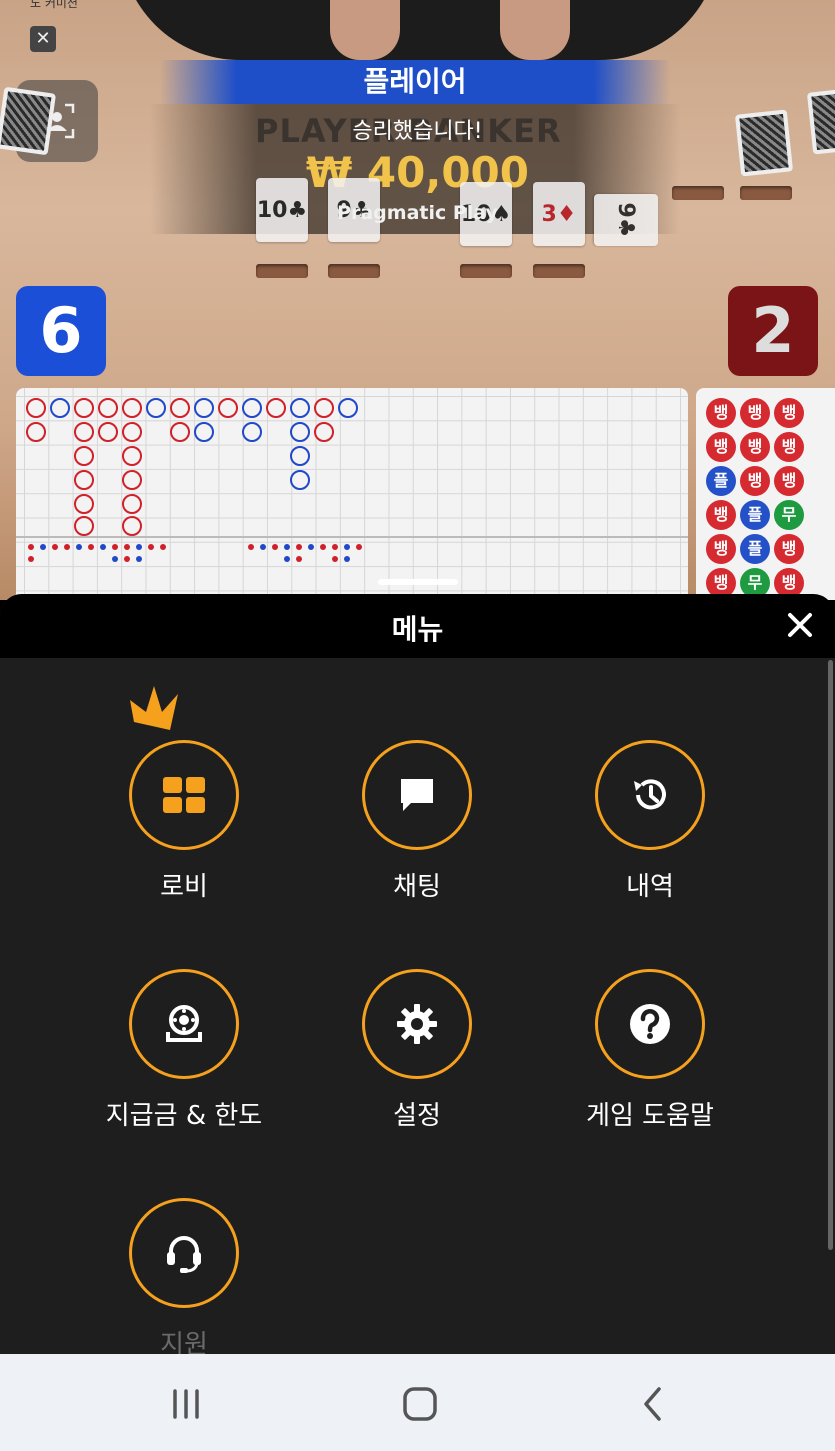 This screenshot has width=835, height=1451. What do you see at coordinates (365, 30) in the screenshot?
I see `dealer-hand-left` at bounding box center [365, 30].